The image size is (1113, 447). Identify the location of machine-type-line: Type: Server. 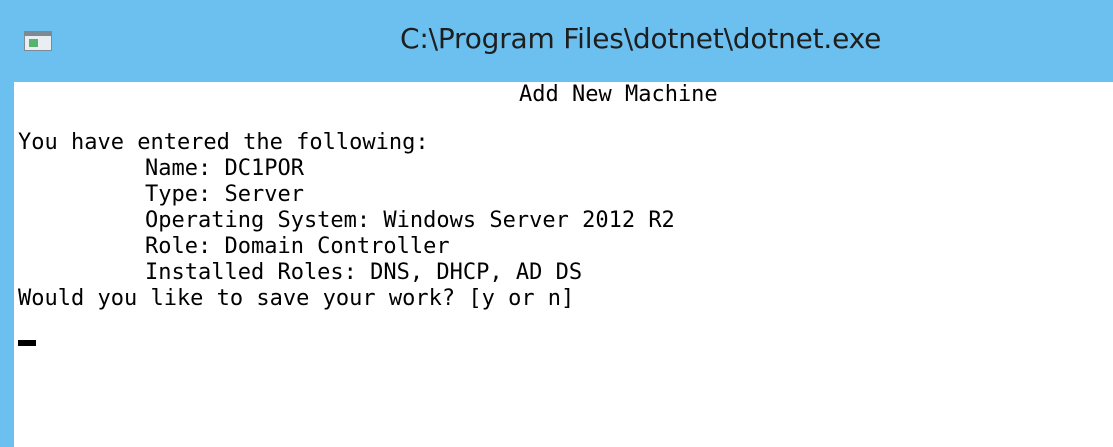
(224, 194).